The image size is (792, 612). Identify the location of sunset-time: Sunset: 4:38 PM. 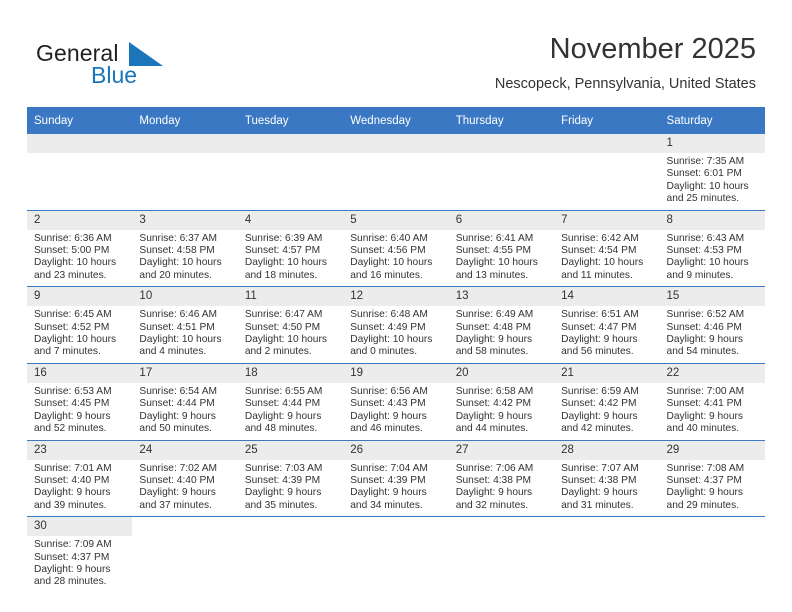
(599, 480).